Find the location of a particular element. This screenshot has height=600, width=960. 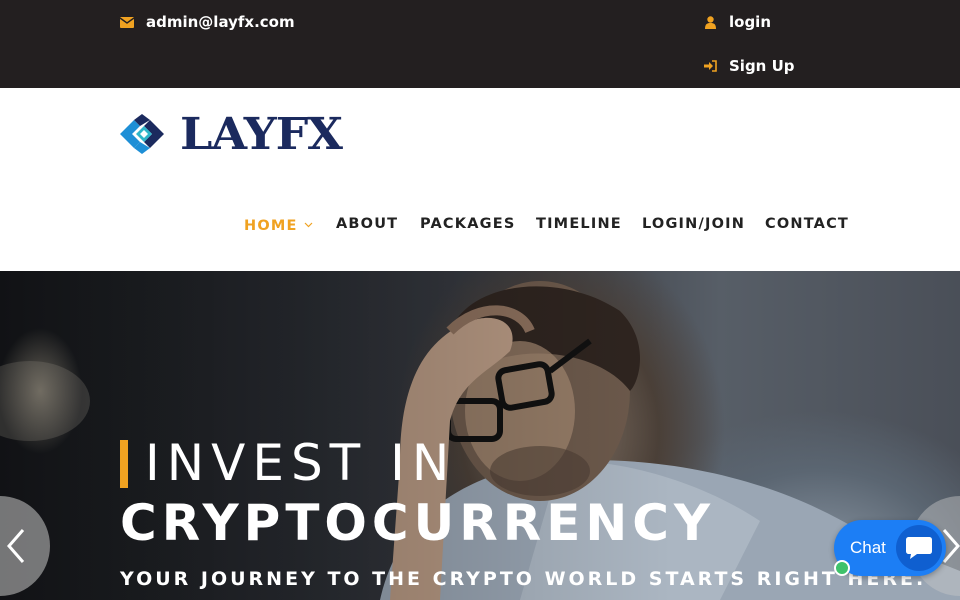

login-link: login is located at coordinates (737, 22).